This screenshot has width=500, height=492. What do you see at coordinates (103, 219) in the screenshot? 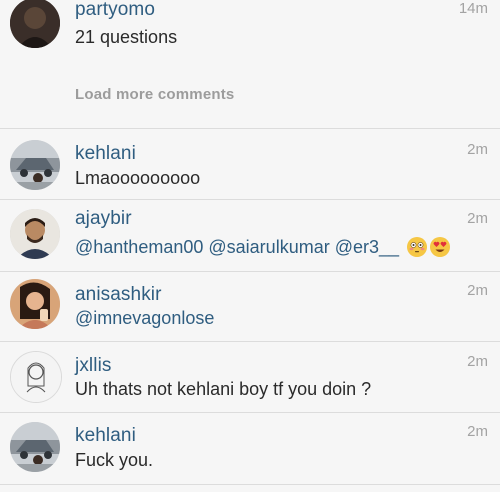
I see `comment-username: ajaybir` at bounding box center [103, 219].